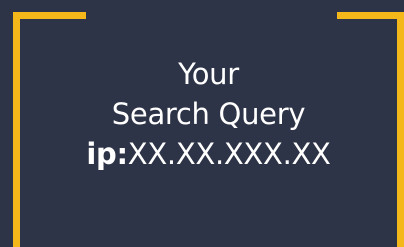 This screenshot has width=404, height=247. I want to click on heading-line-2: Search Query, so click(208, 114).